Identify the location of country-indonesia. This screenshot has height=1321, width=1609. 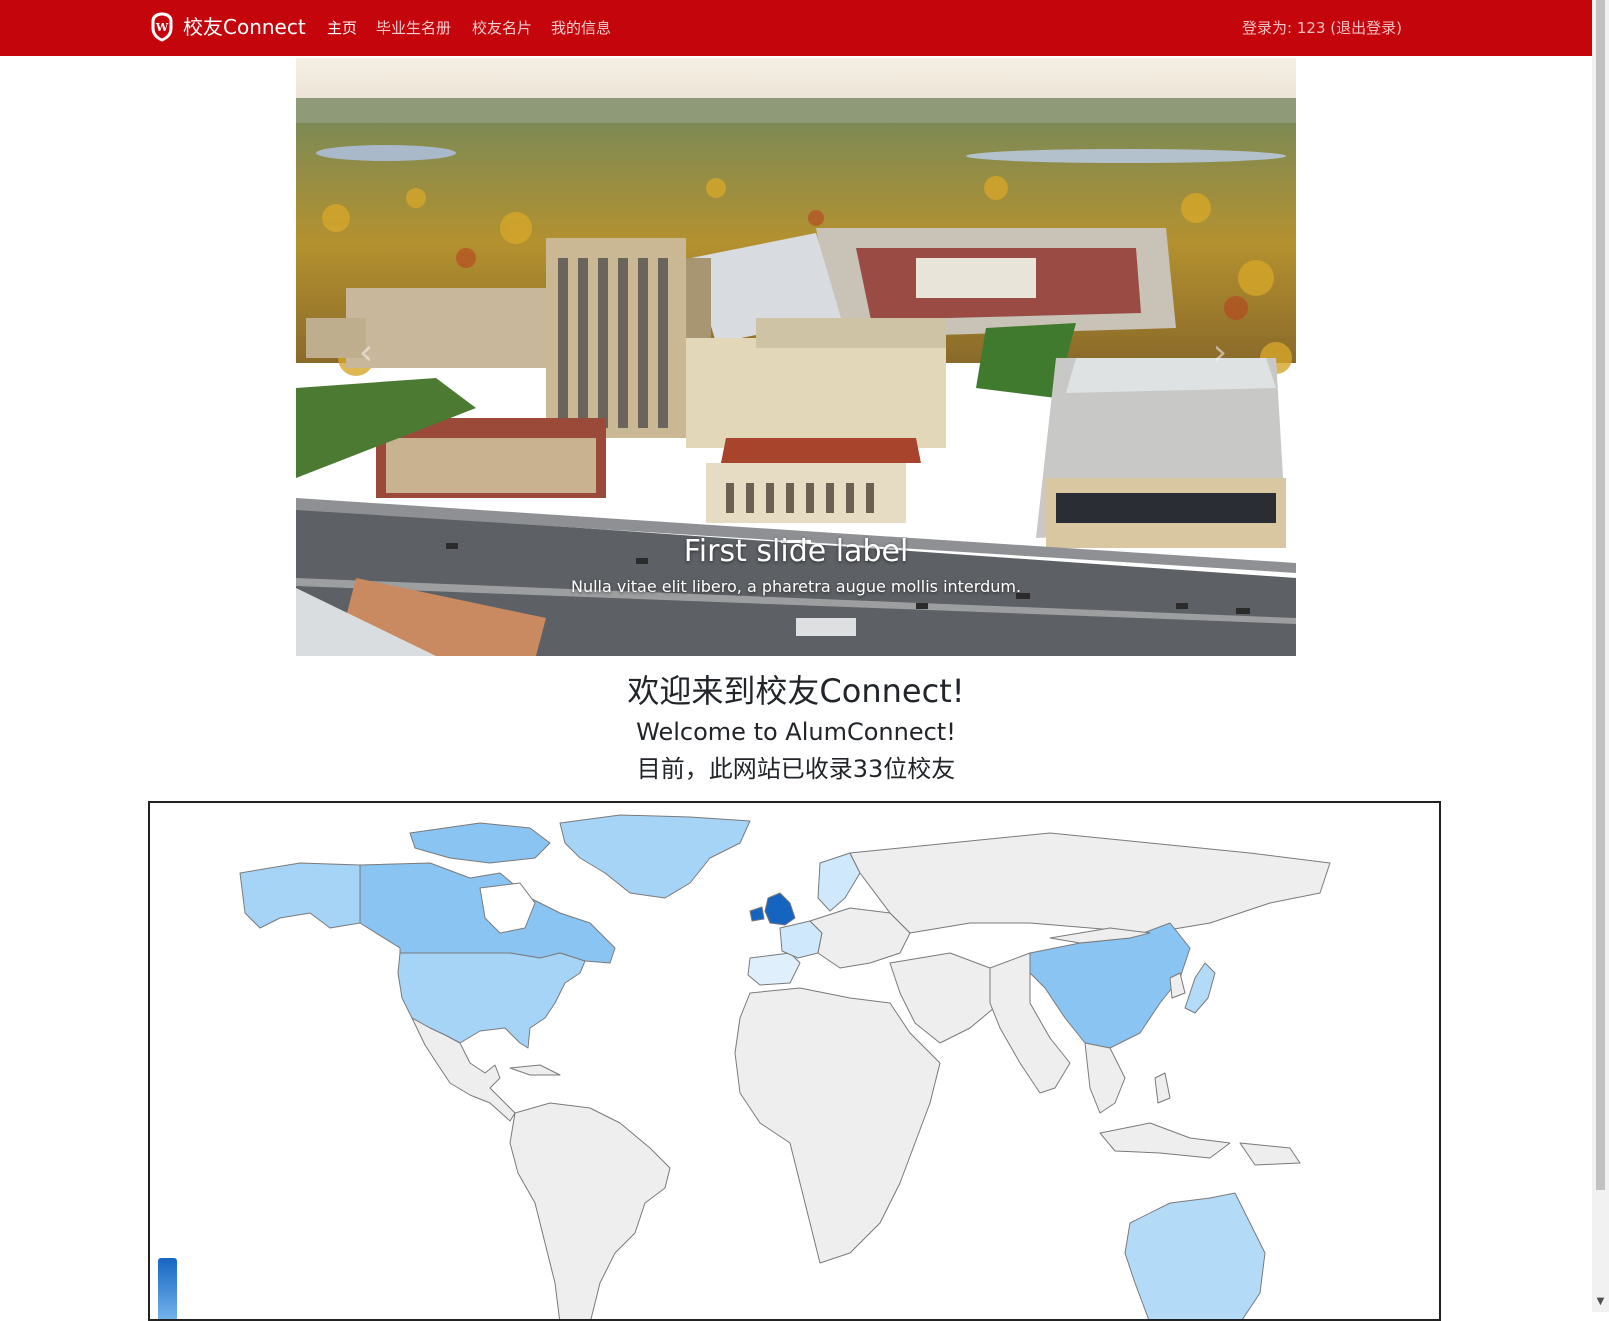
(1165, 1140).